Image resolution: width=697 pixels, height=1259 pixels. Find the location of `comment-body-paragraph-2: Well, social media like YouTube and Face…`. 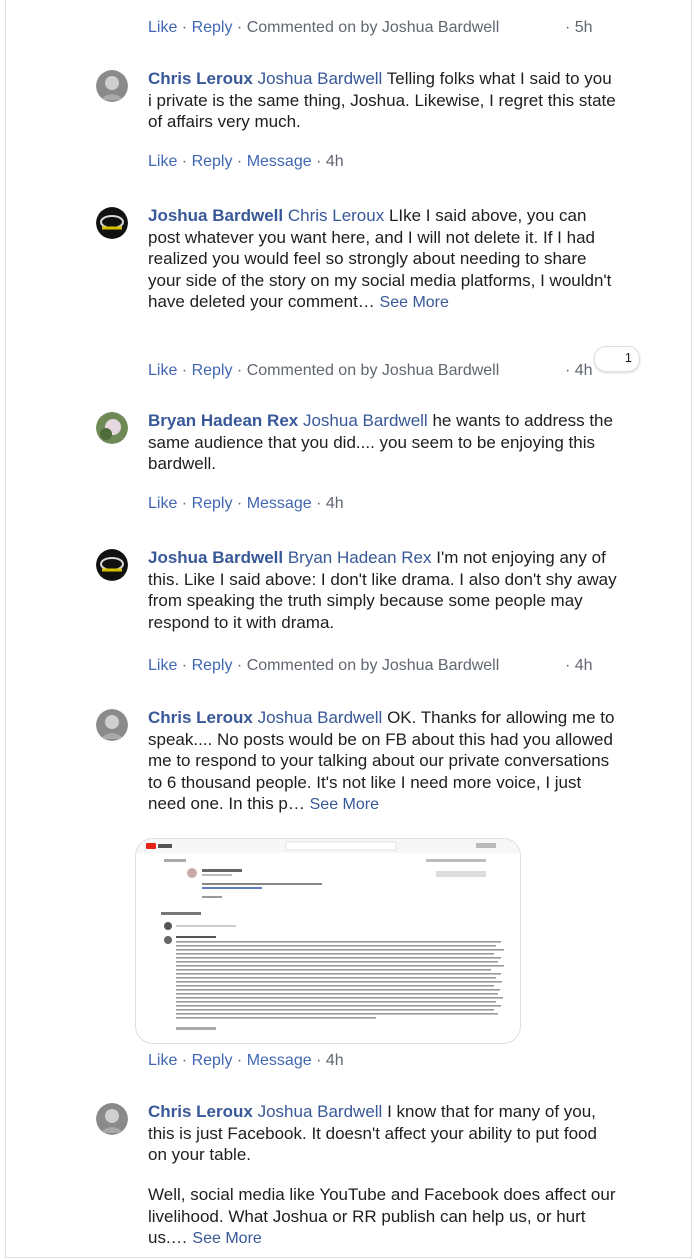

comment-body-paragraph-2: Well, social media like YouTube and Face… is located at coordinates (383, 1217).